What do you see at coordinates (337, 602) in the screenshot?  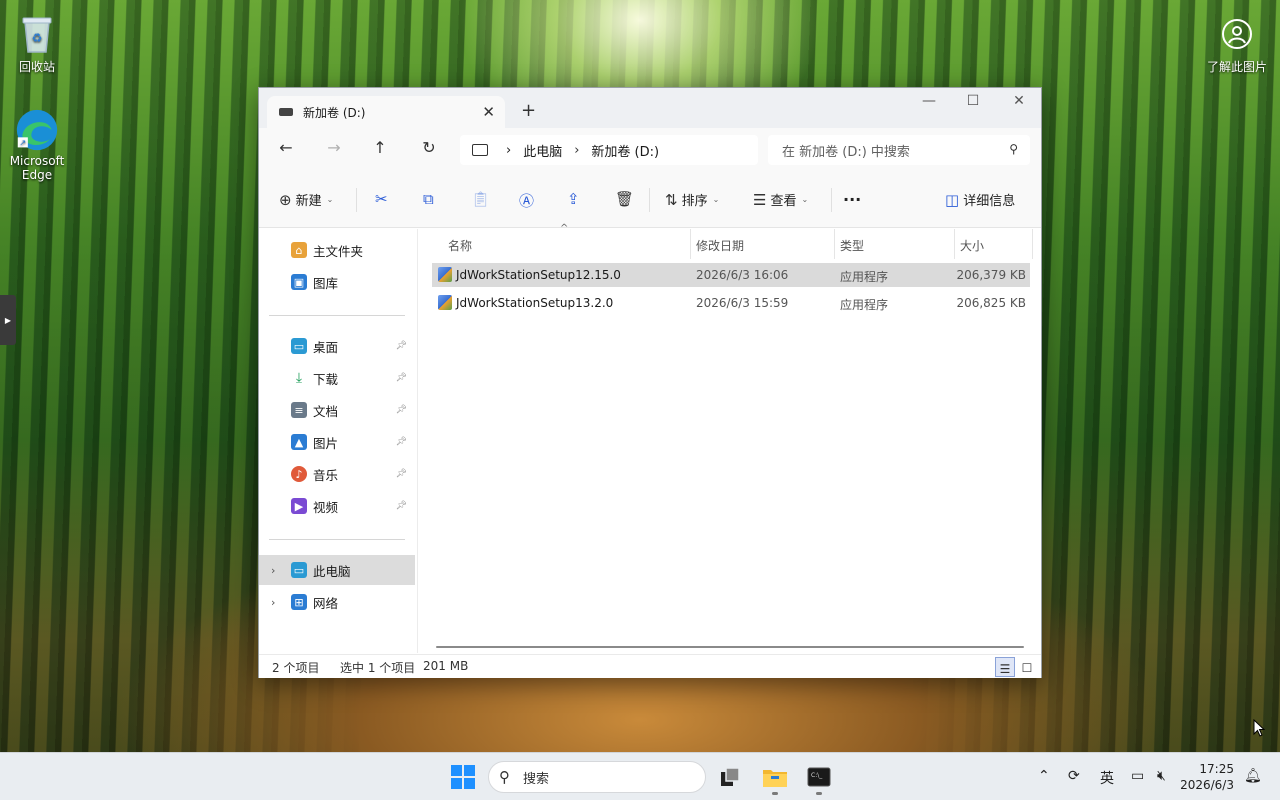 I see `sidebar-item-network: › ⊞ 网络` at bounding box center [337, 602].